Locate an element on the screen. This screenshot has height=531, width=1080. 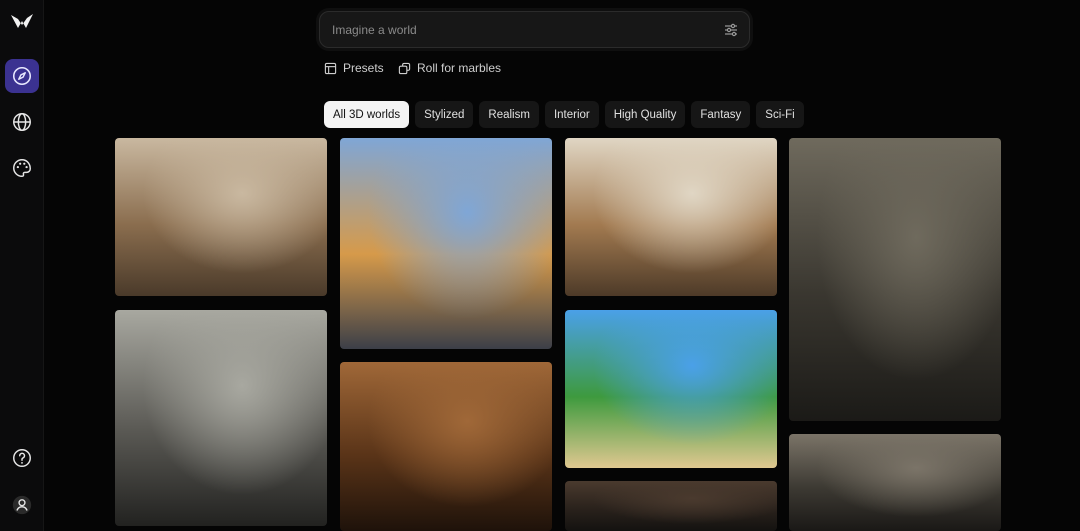
world-card-dark-office is located at coordinates (895, 279).